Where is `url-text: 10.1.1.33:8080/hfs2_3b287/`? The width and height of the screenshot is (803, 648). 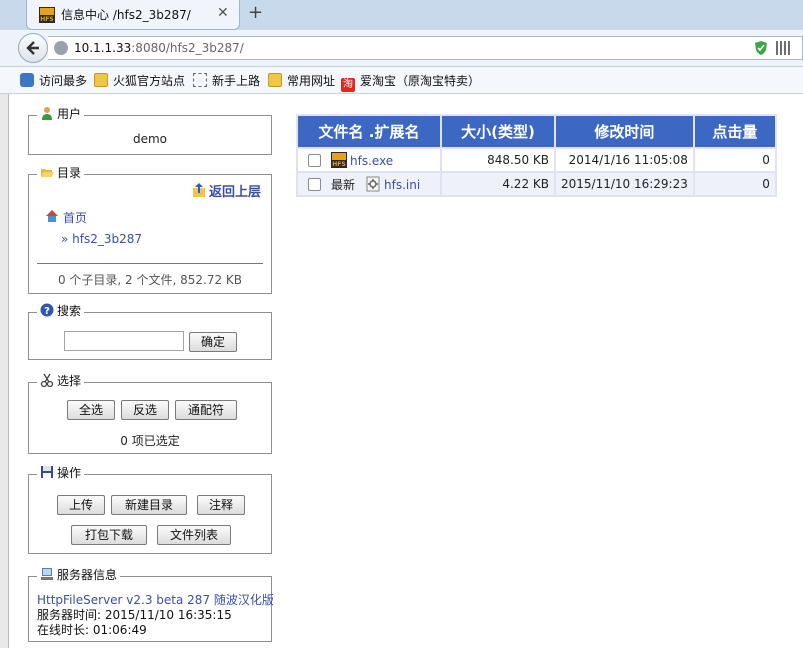
url-text: 10.1.1.33:8080/hfs2_3b287/ is located at coordinates (159, 48).